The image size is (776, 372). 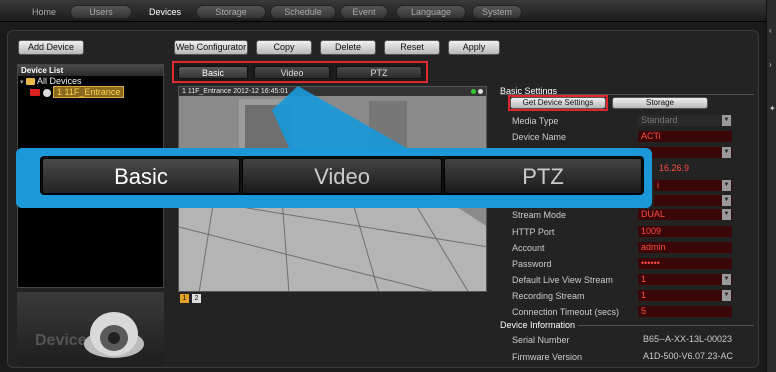 I want to click on subtab-video: Video, so click(x=292, y=72).